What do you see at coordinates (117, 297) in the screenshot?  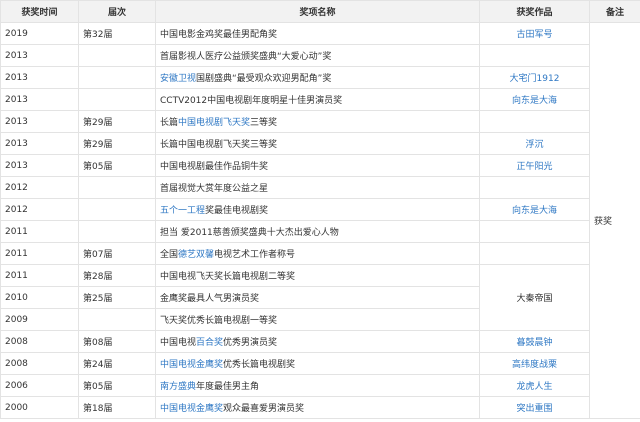 I see `cell-session: 第25届` at bounding box center [117, 297].